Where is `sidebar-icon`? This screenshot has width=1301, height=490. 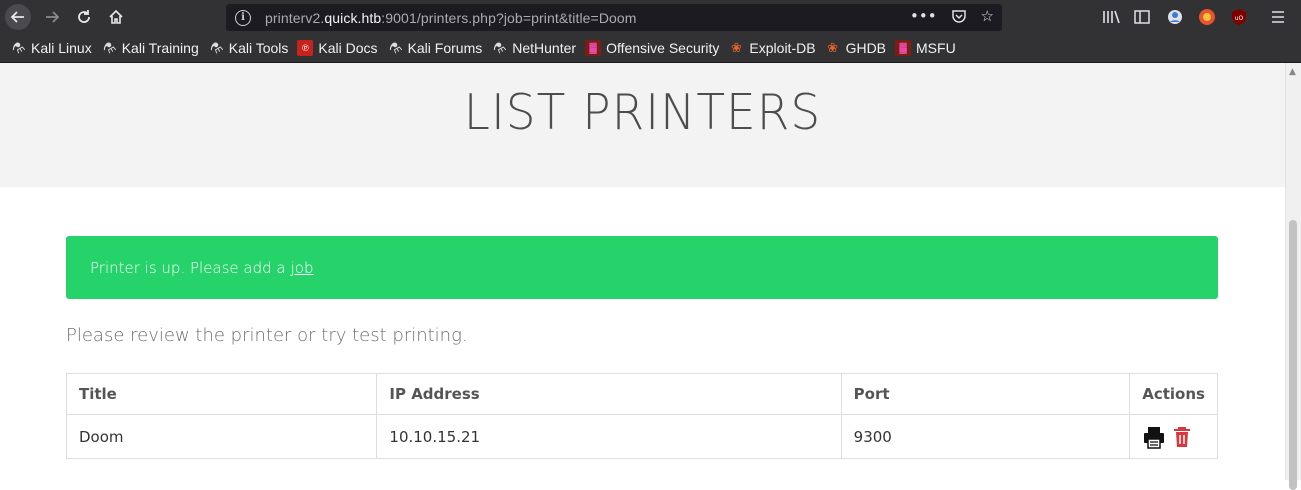
sidebar-icon is located at coordinates (1142, 17).